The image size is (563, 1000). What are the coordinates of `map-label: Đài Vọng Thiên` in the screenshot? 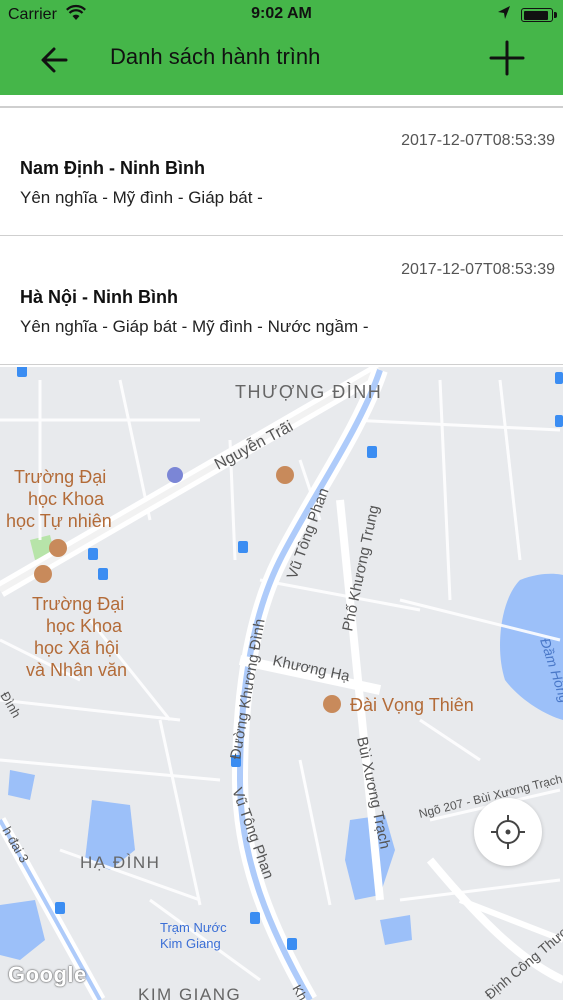 It's located at (412, 705).